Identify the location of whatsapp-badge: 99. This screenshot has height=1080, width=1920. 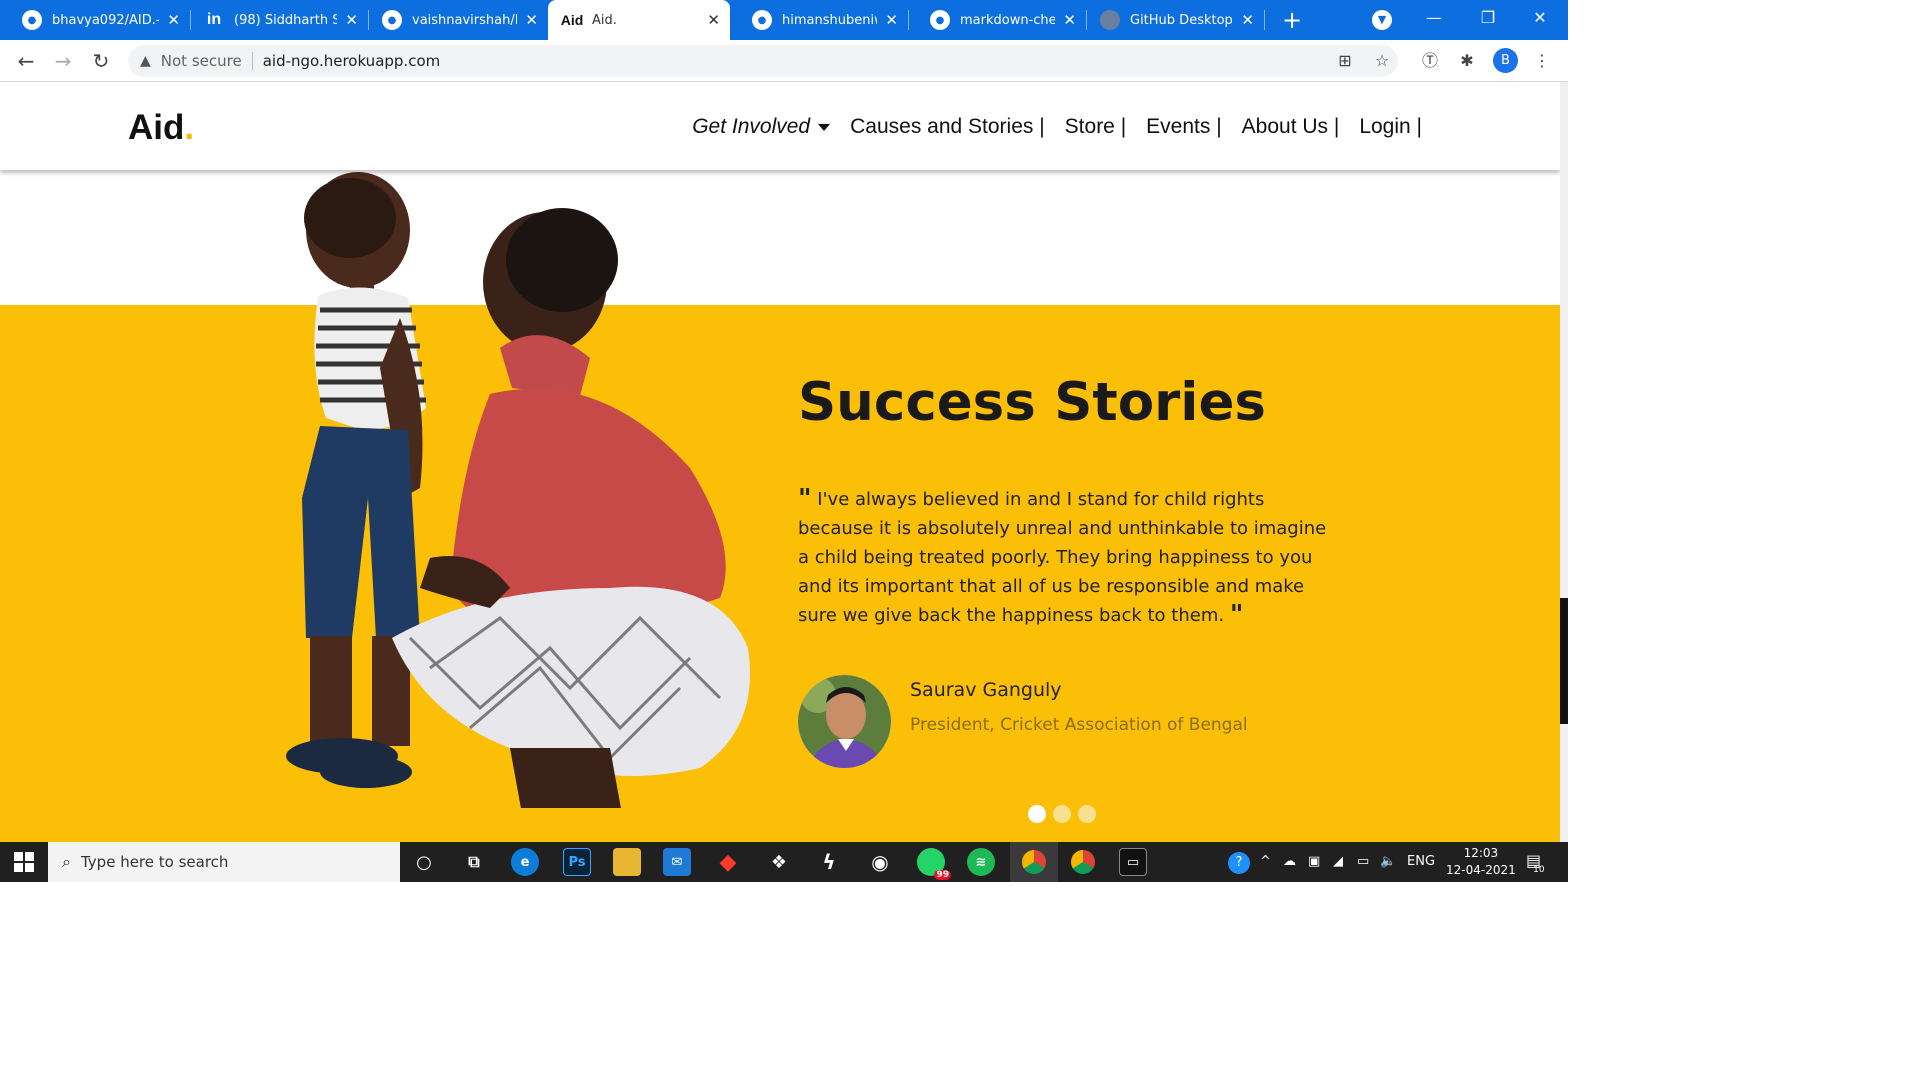
(942, 875).